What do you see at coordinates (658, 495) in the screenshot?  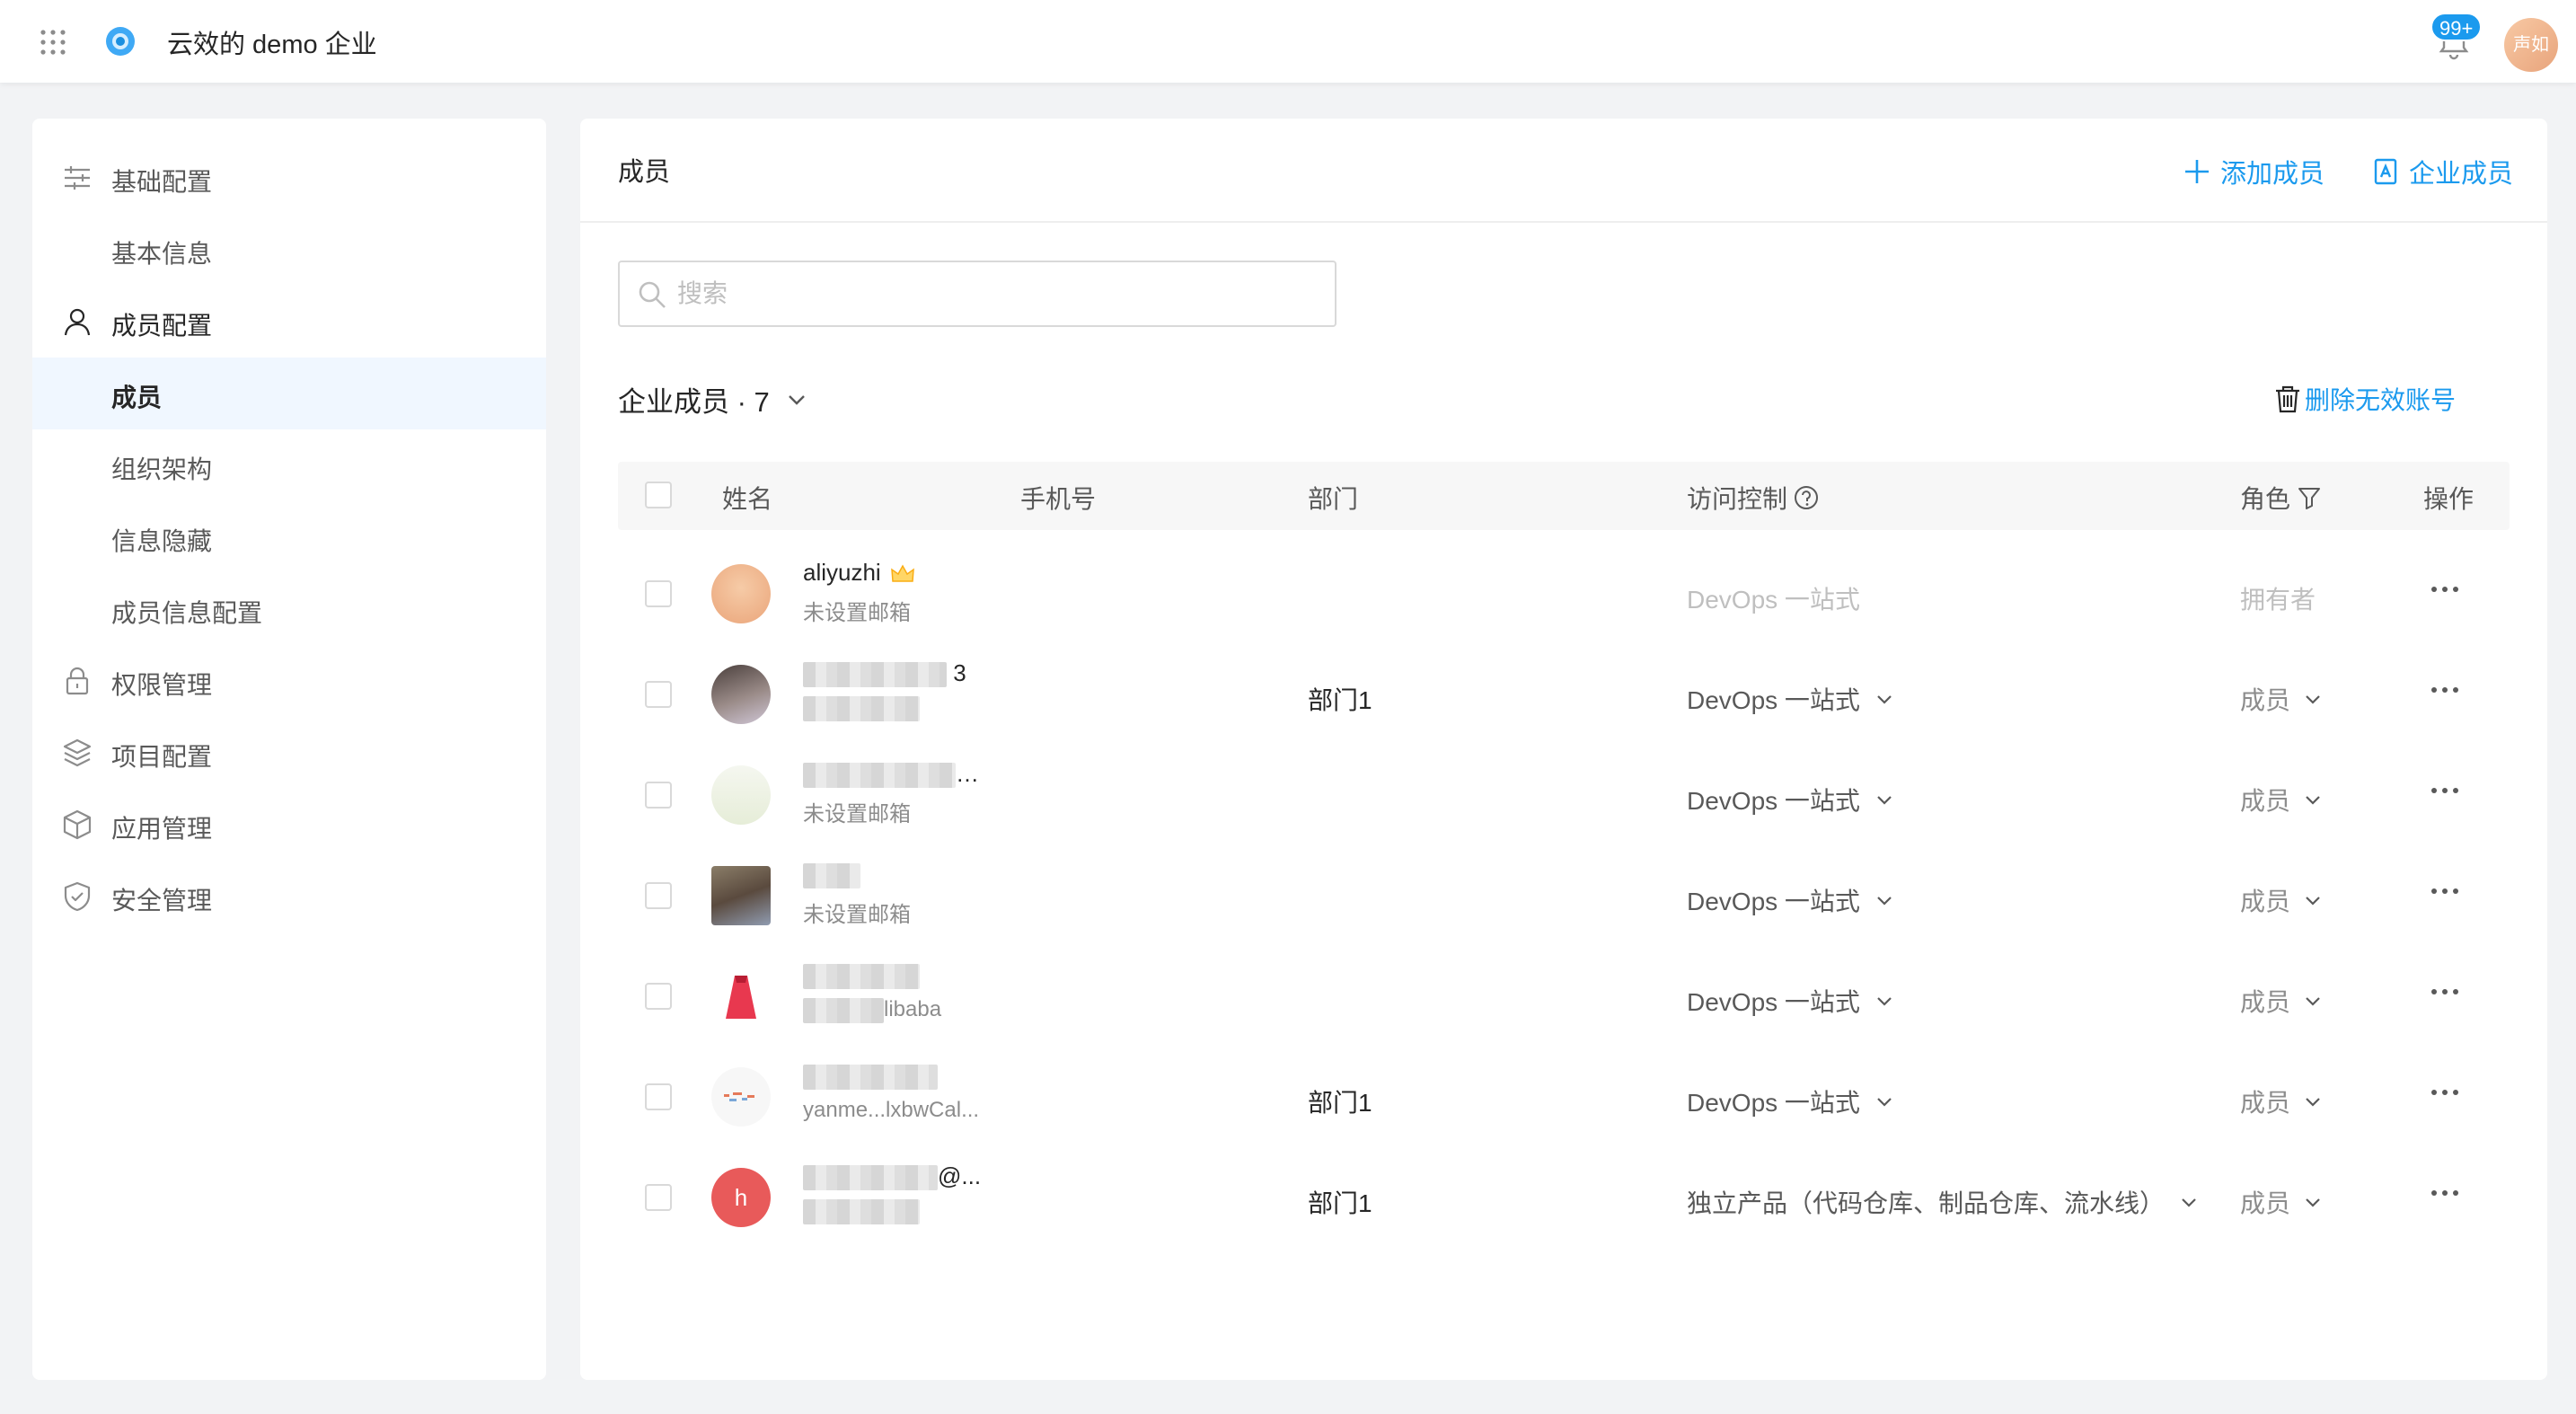 I see `select-all-checkbox` at bounding box center [658, 495].